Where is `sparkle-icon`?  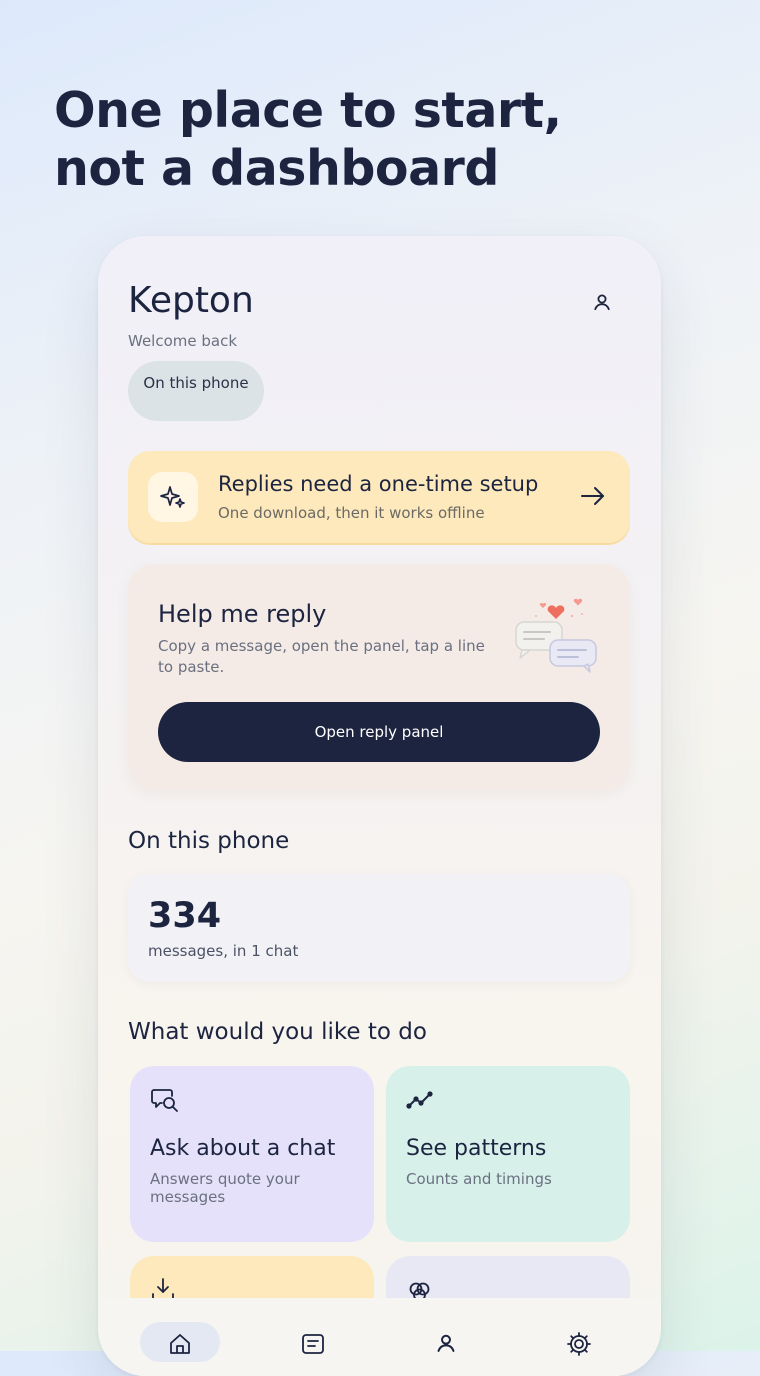 sparkle-icon is located at coordinates (172, 497).